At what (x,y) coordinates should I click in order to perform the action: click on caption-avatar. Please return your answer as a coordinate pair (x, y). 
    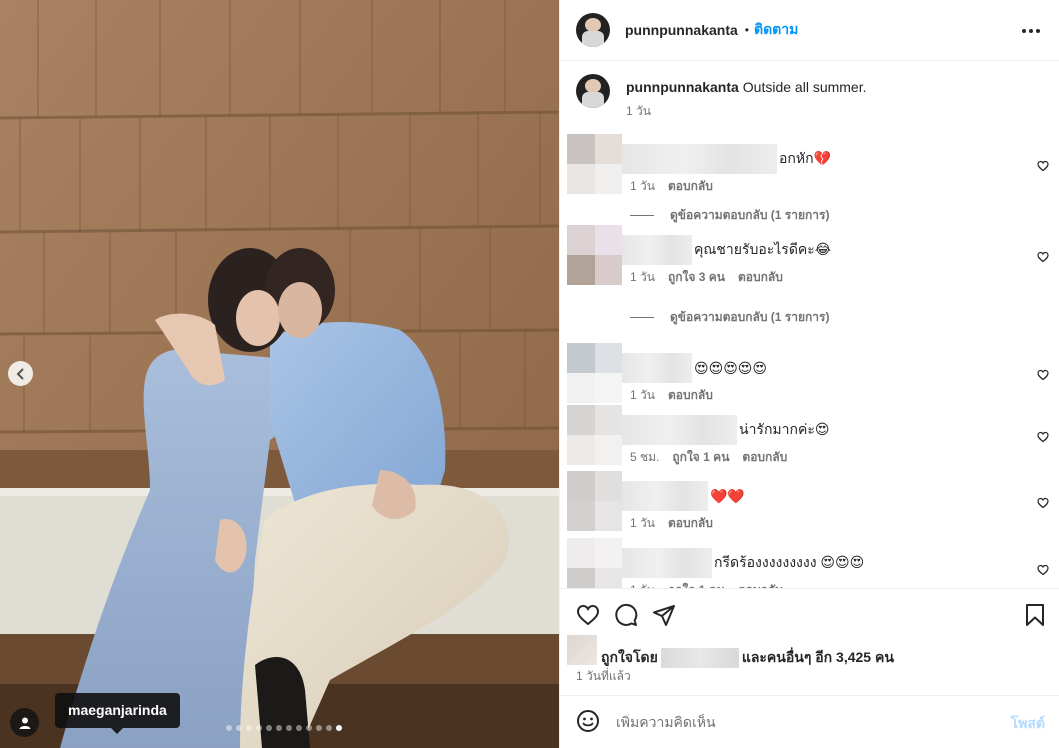
    Looking at the image, I should click on (593, 91).